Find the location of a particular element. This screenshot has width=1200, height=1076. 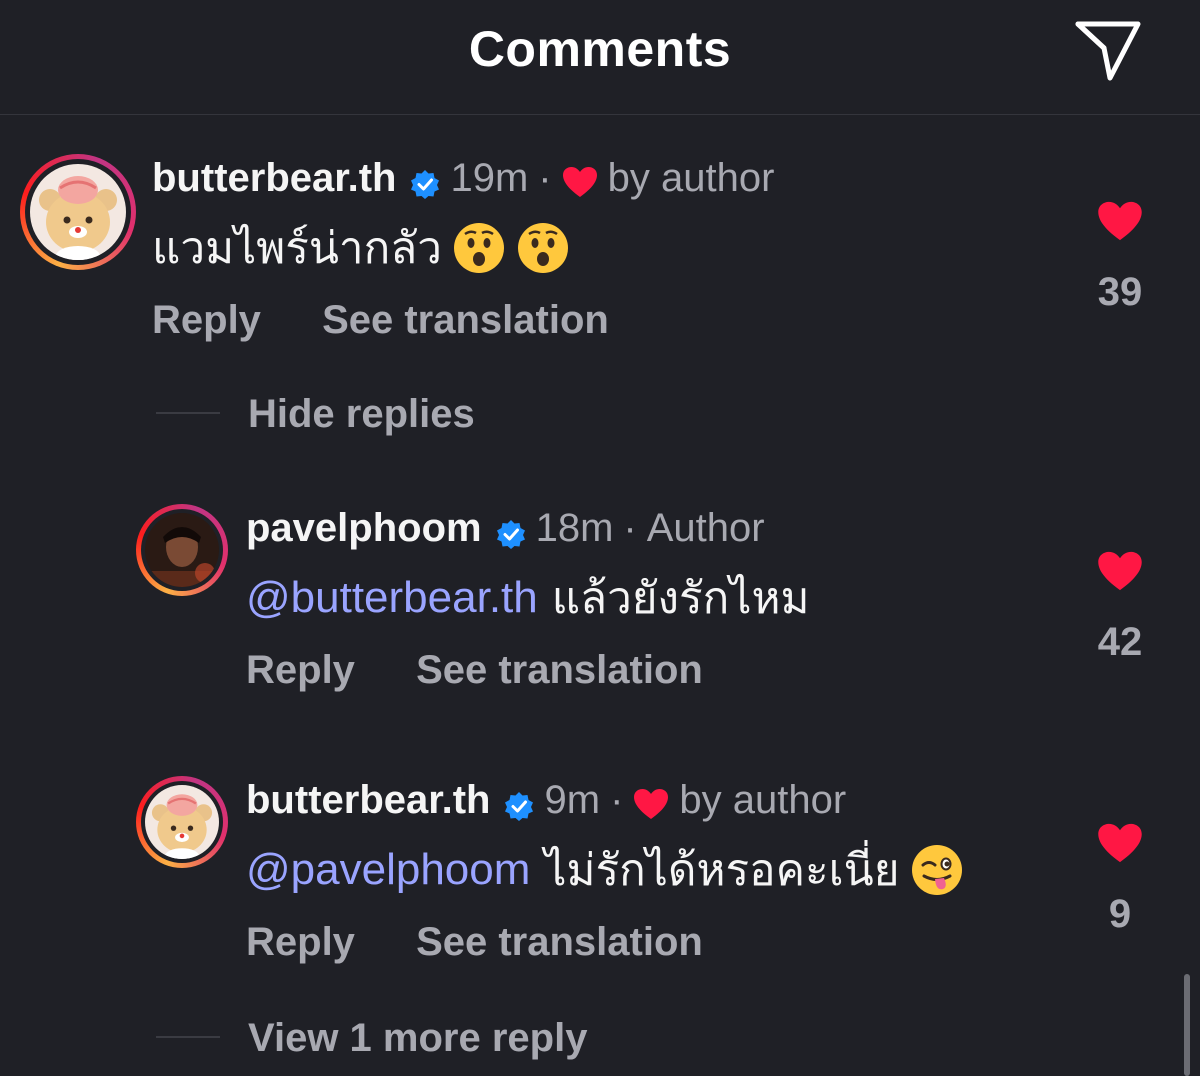

comment-text: @butterbear.th แล้วยังรักไหม is located at coordinates (527, 598).